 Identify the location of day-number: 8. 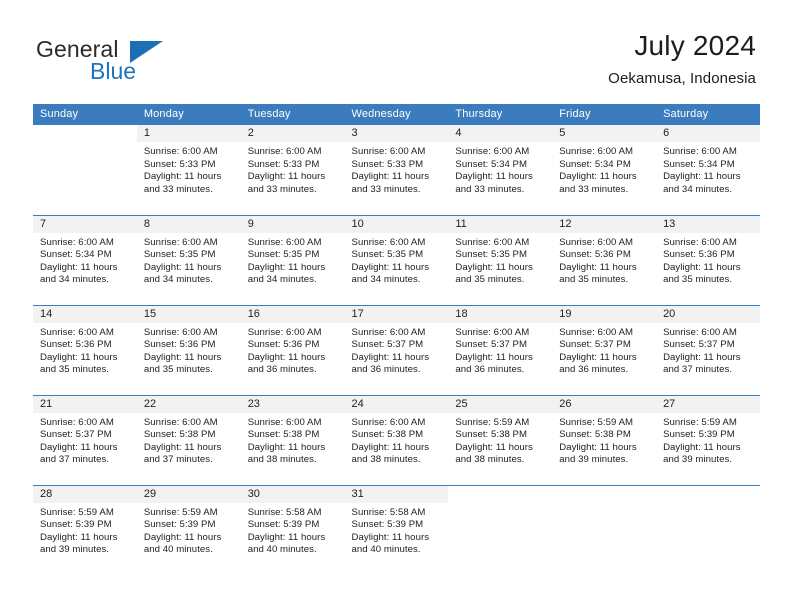
(146, 223).